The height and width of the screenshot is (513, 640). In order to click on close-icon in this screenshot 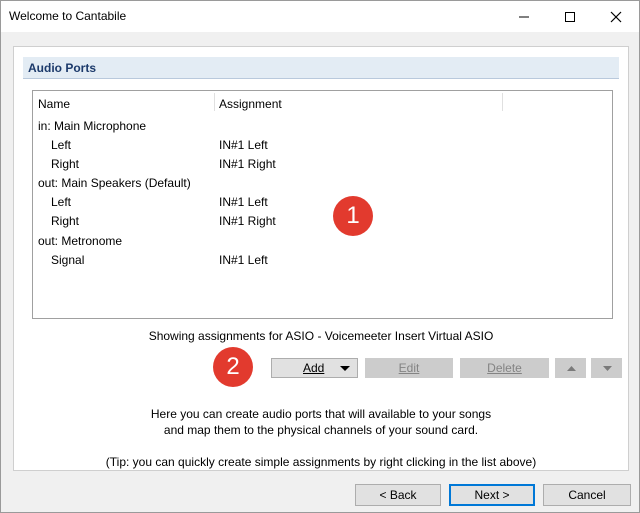, I will do `click(616, 17)`.